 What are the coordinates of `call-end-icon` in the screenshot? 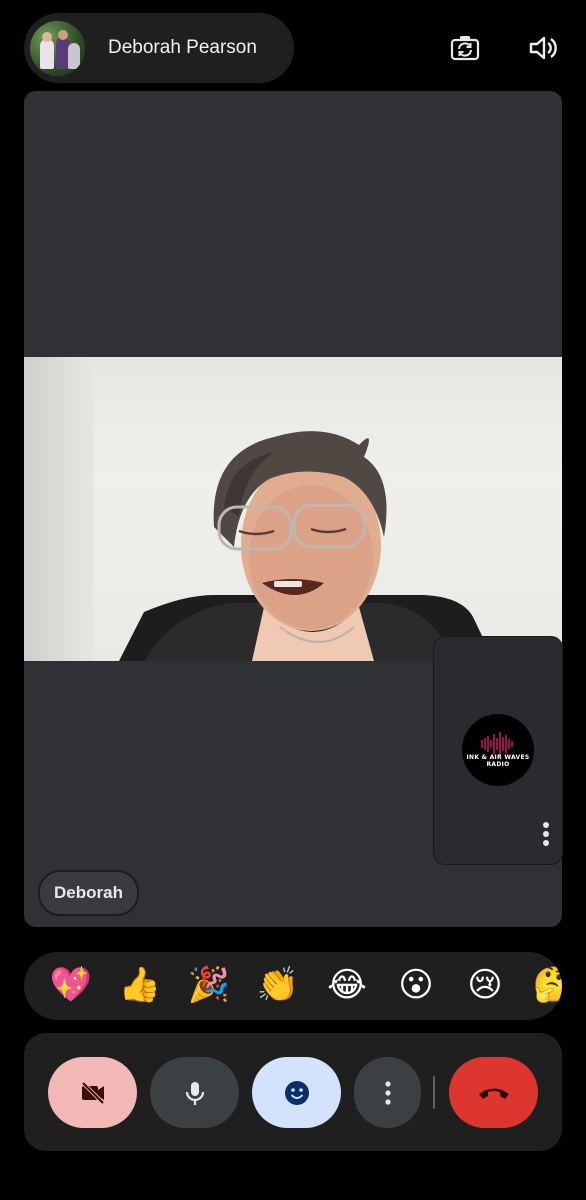 It's located at (493, 1093).